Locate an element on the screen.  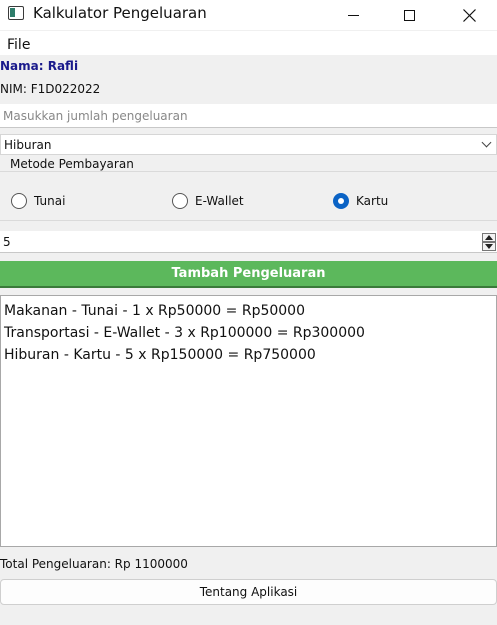
arrow-up-icon is located at coordinates (489, 237).